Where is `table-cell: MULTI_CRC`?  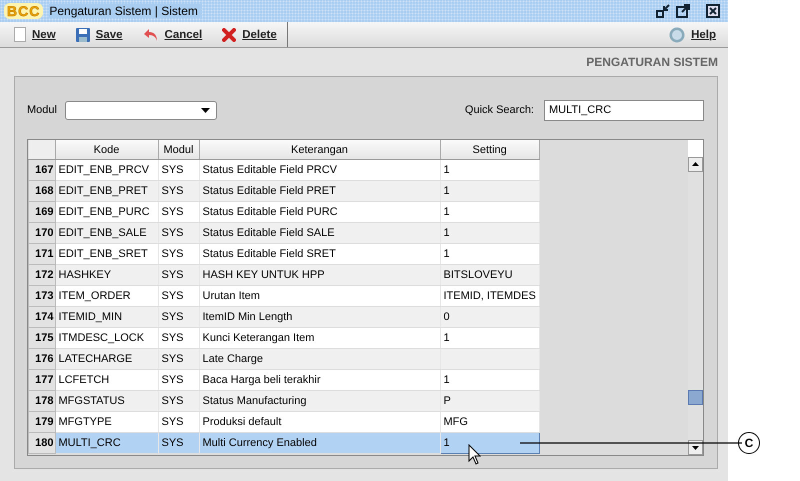 table-cell: MULTI_CRC is located at coordinates (106, 443).